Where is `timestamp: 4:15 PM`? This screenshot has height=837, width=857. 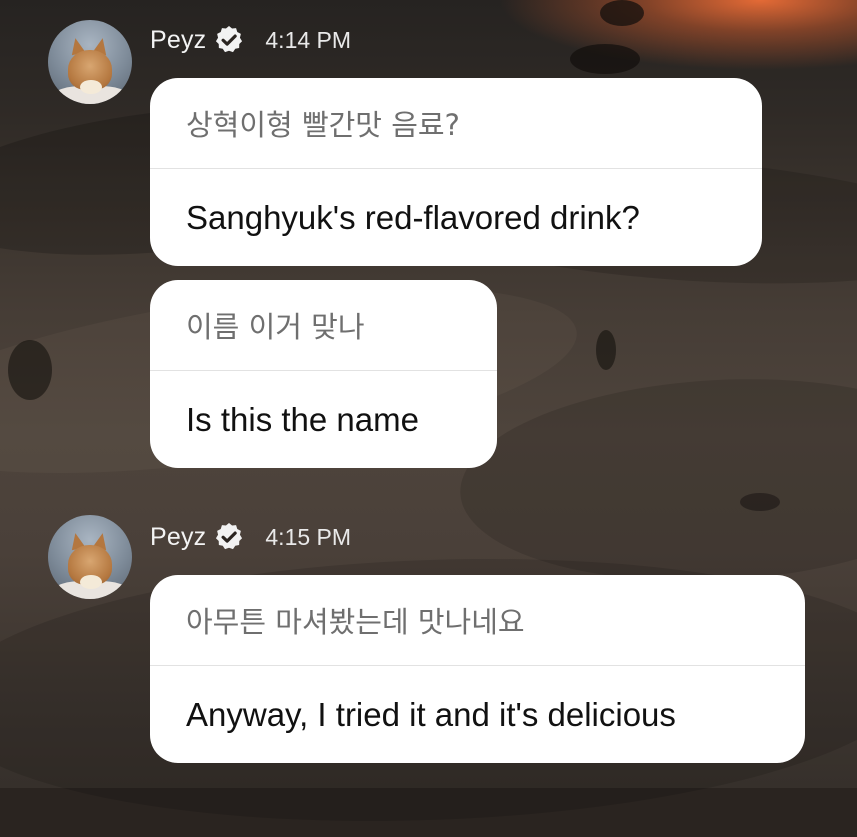 timestamp: 4:15 PM is located at coordinates (308, 536).